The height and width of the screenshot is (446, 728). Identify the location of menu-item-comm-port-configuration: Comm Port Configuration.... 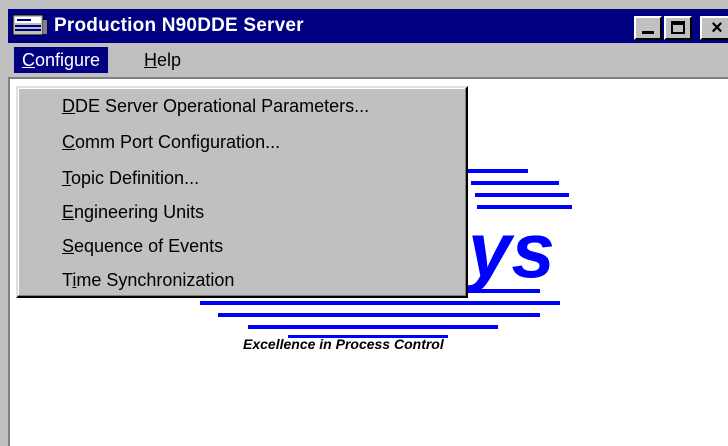
(171, 142).